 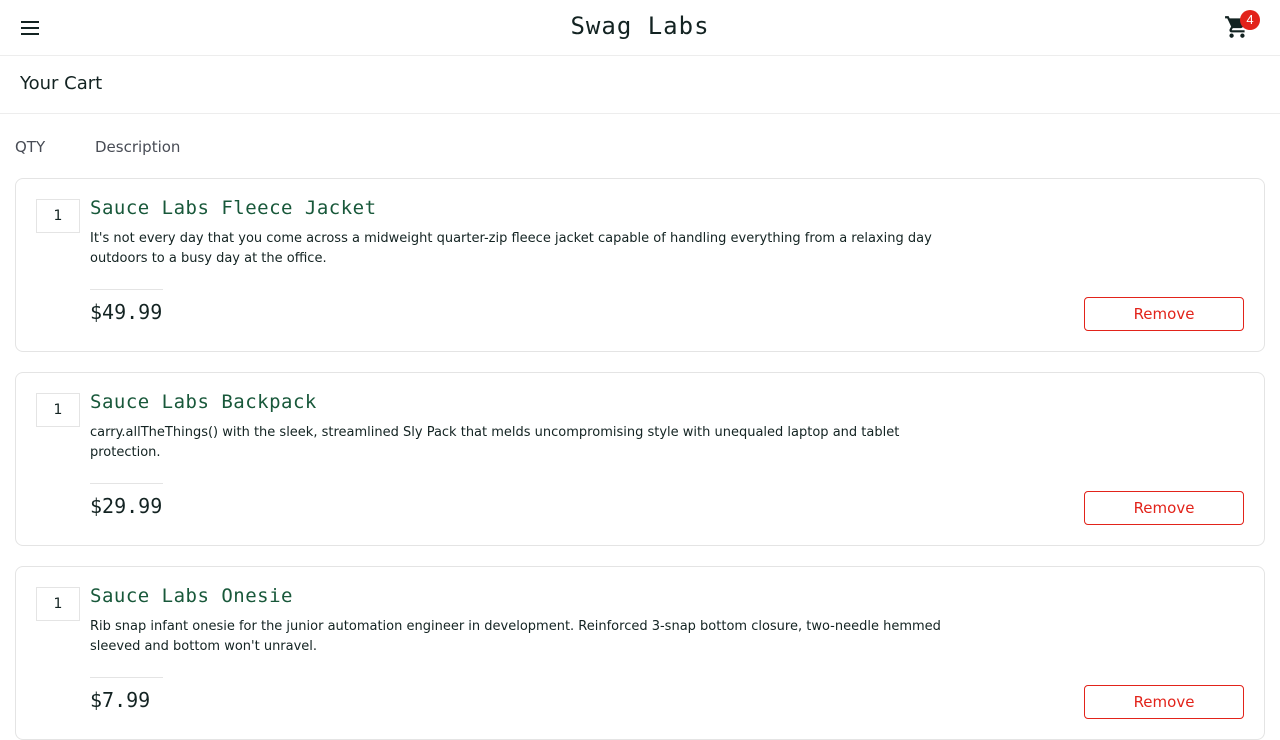 What do you see at coordinates (203, 402) in the screenshot?
I see `item-name-link: Sauce Labs Backpack` at bounding box center [203, 402].